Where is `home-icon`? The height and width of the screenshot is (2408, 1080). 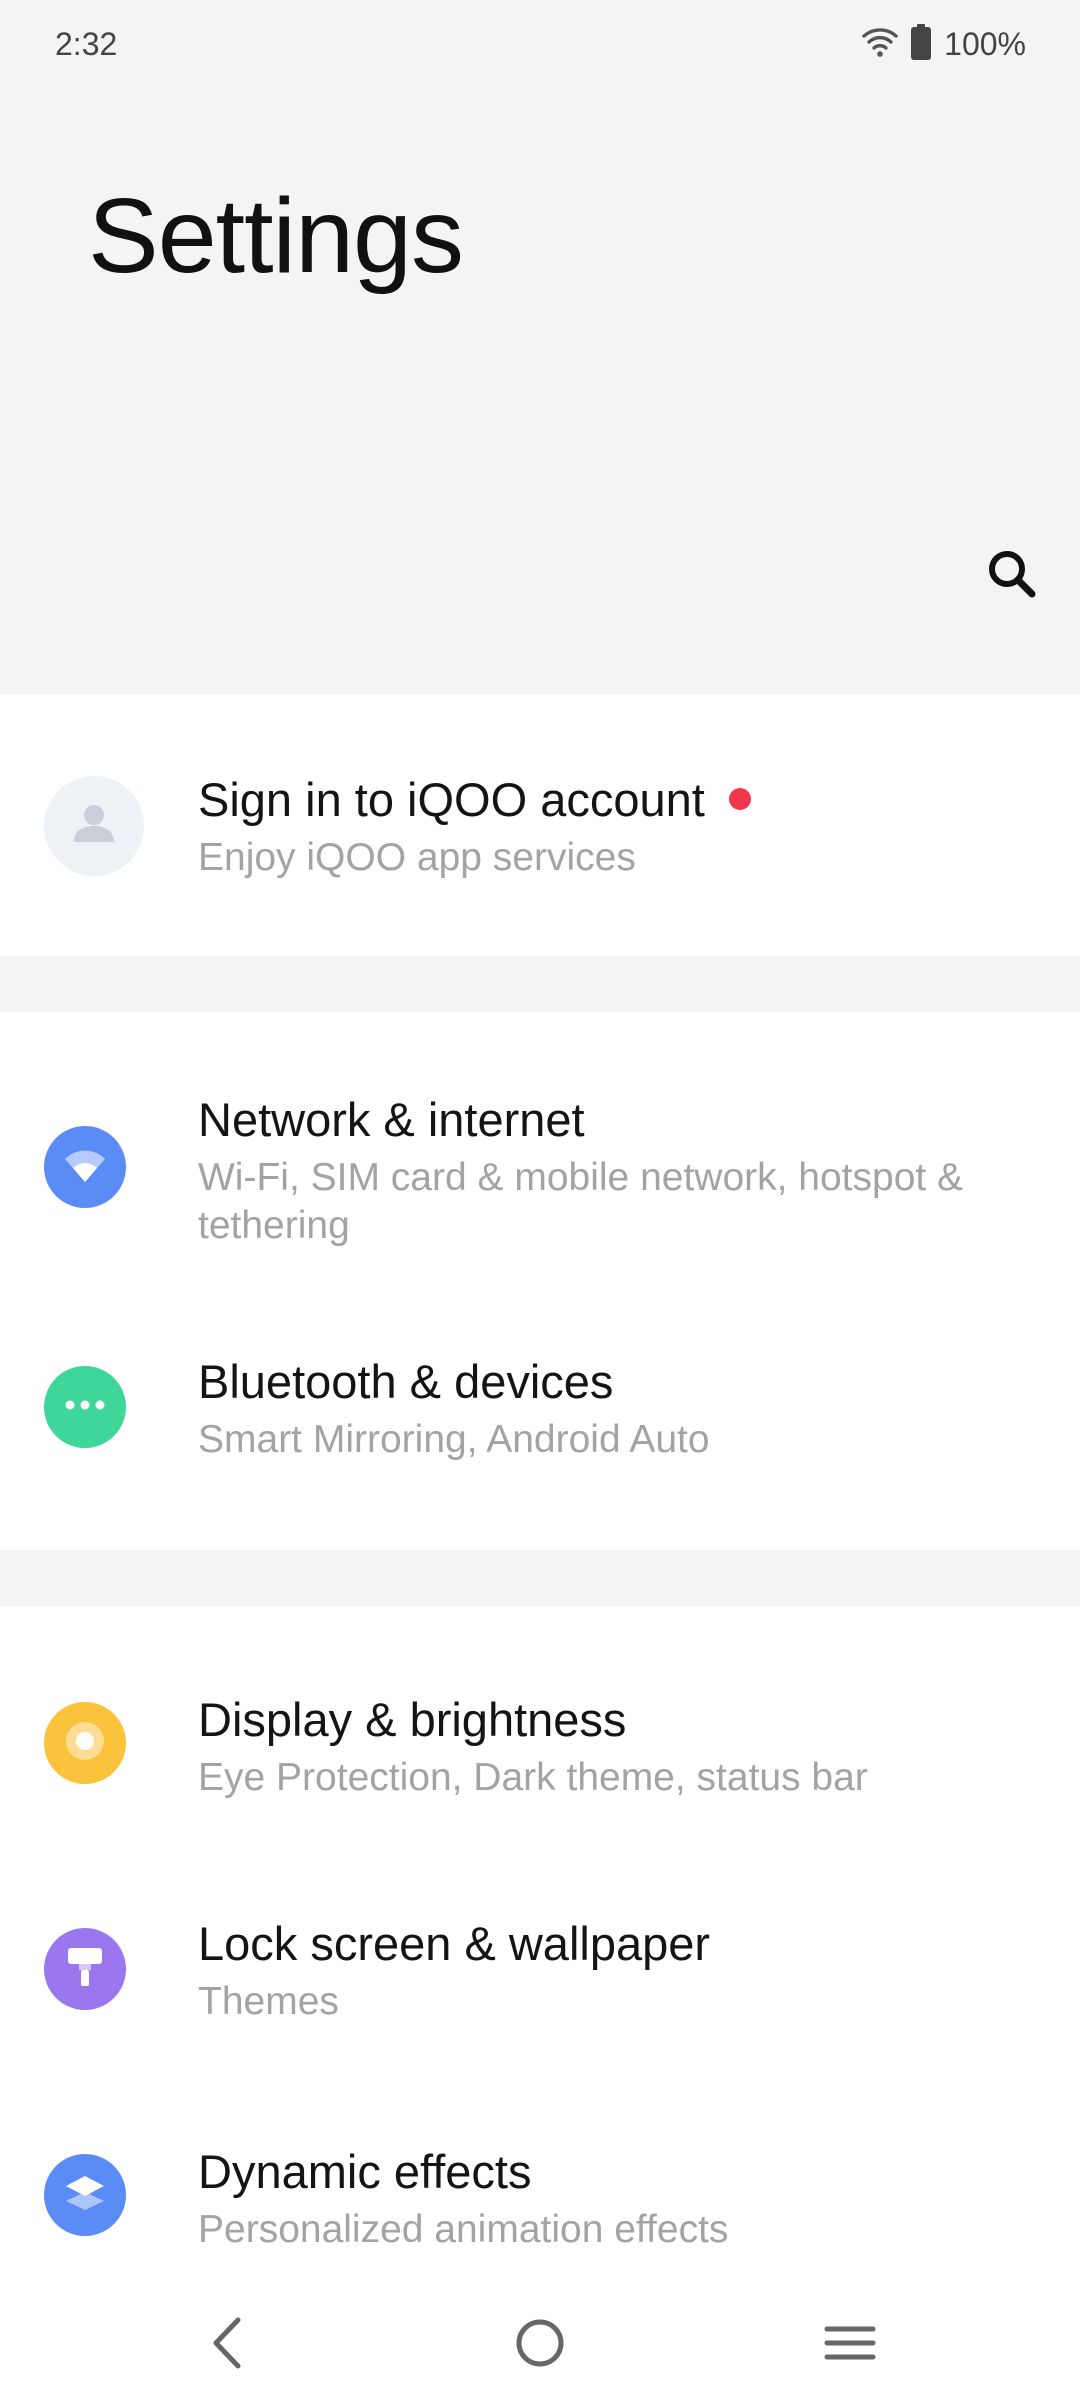 home-icon is located at coordinates (540, 2345).